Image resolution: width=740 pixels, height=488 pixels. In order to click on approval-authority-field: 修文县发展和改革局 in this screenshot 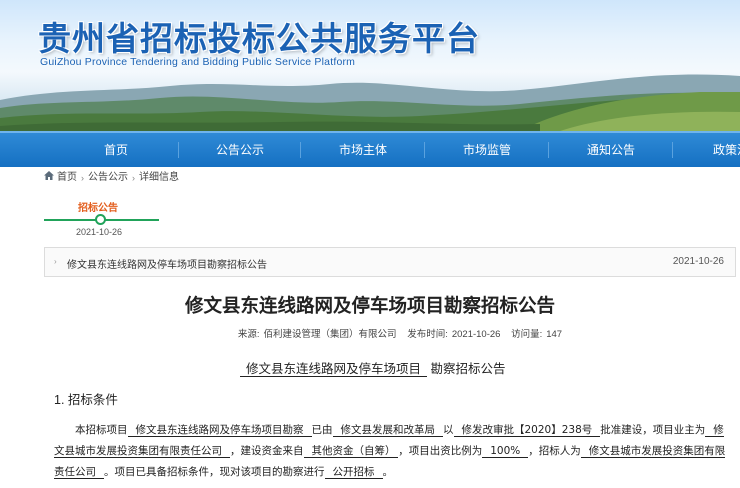, I will do `click(387, 430)`.